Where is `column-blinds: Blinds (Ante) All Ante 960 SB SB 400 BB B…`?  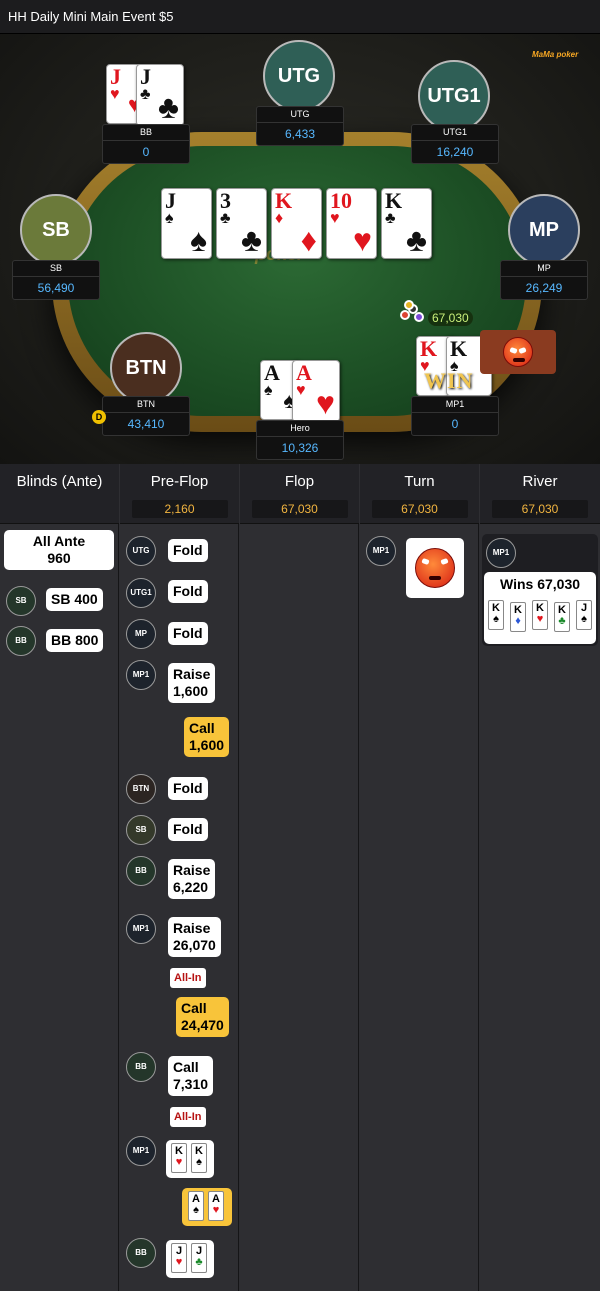 column-blinds: Blinds (Ante) All Ante 960 SB SB 400 BB B… is located at coordinates (59, 877).